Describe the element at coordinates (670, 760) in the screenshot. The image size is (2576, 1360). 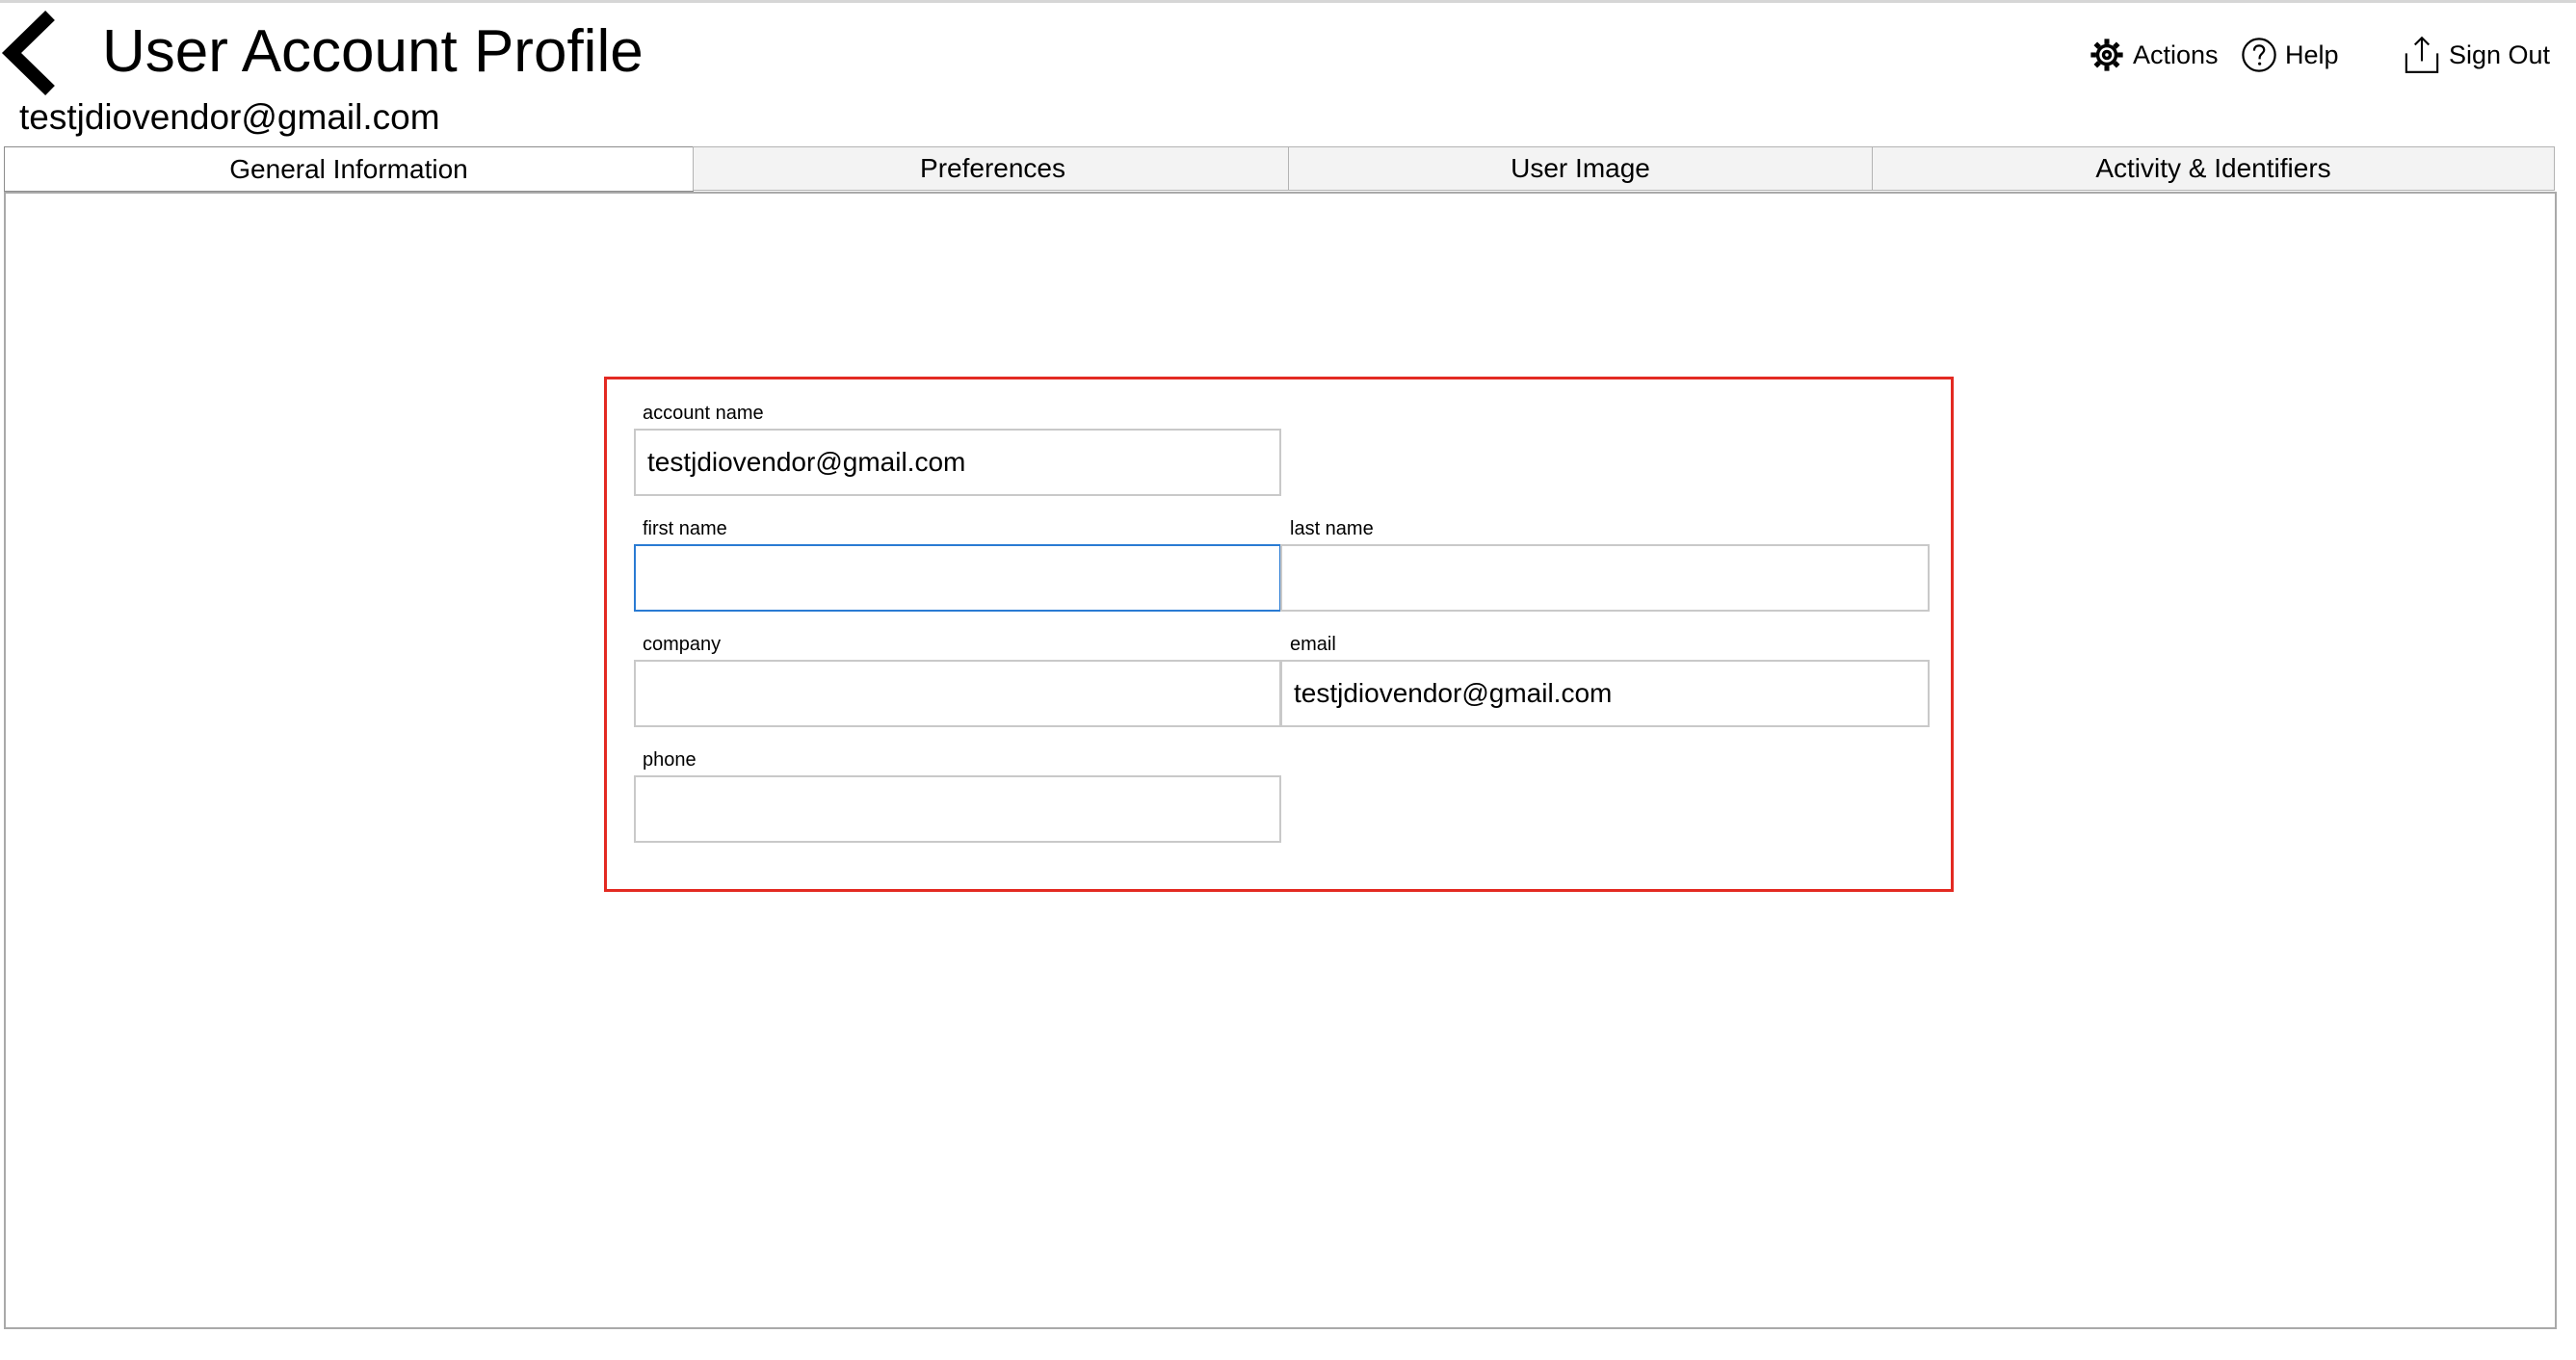
I see `phone-label: phone` at that location.